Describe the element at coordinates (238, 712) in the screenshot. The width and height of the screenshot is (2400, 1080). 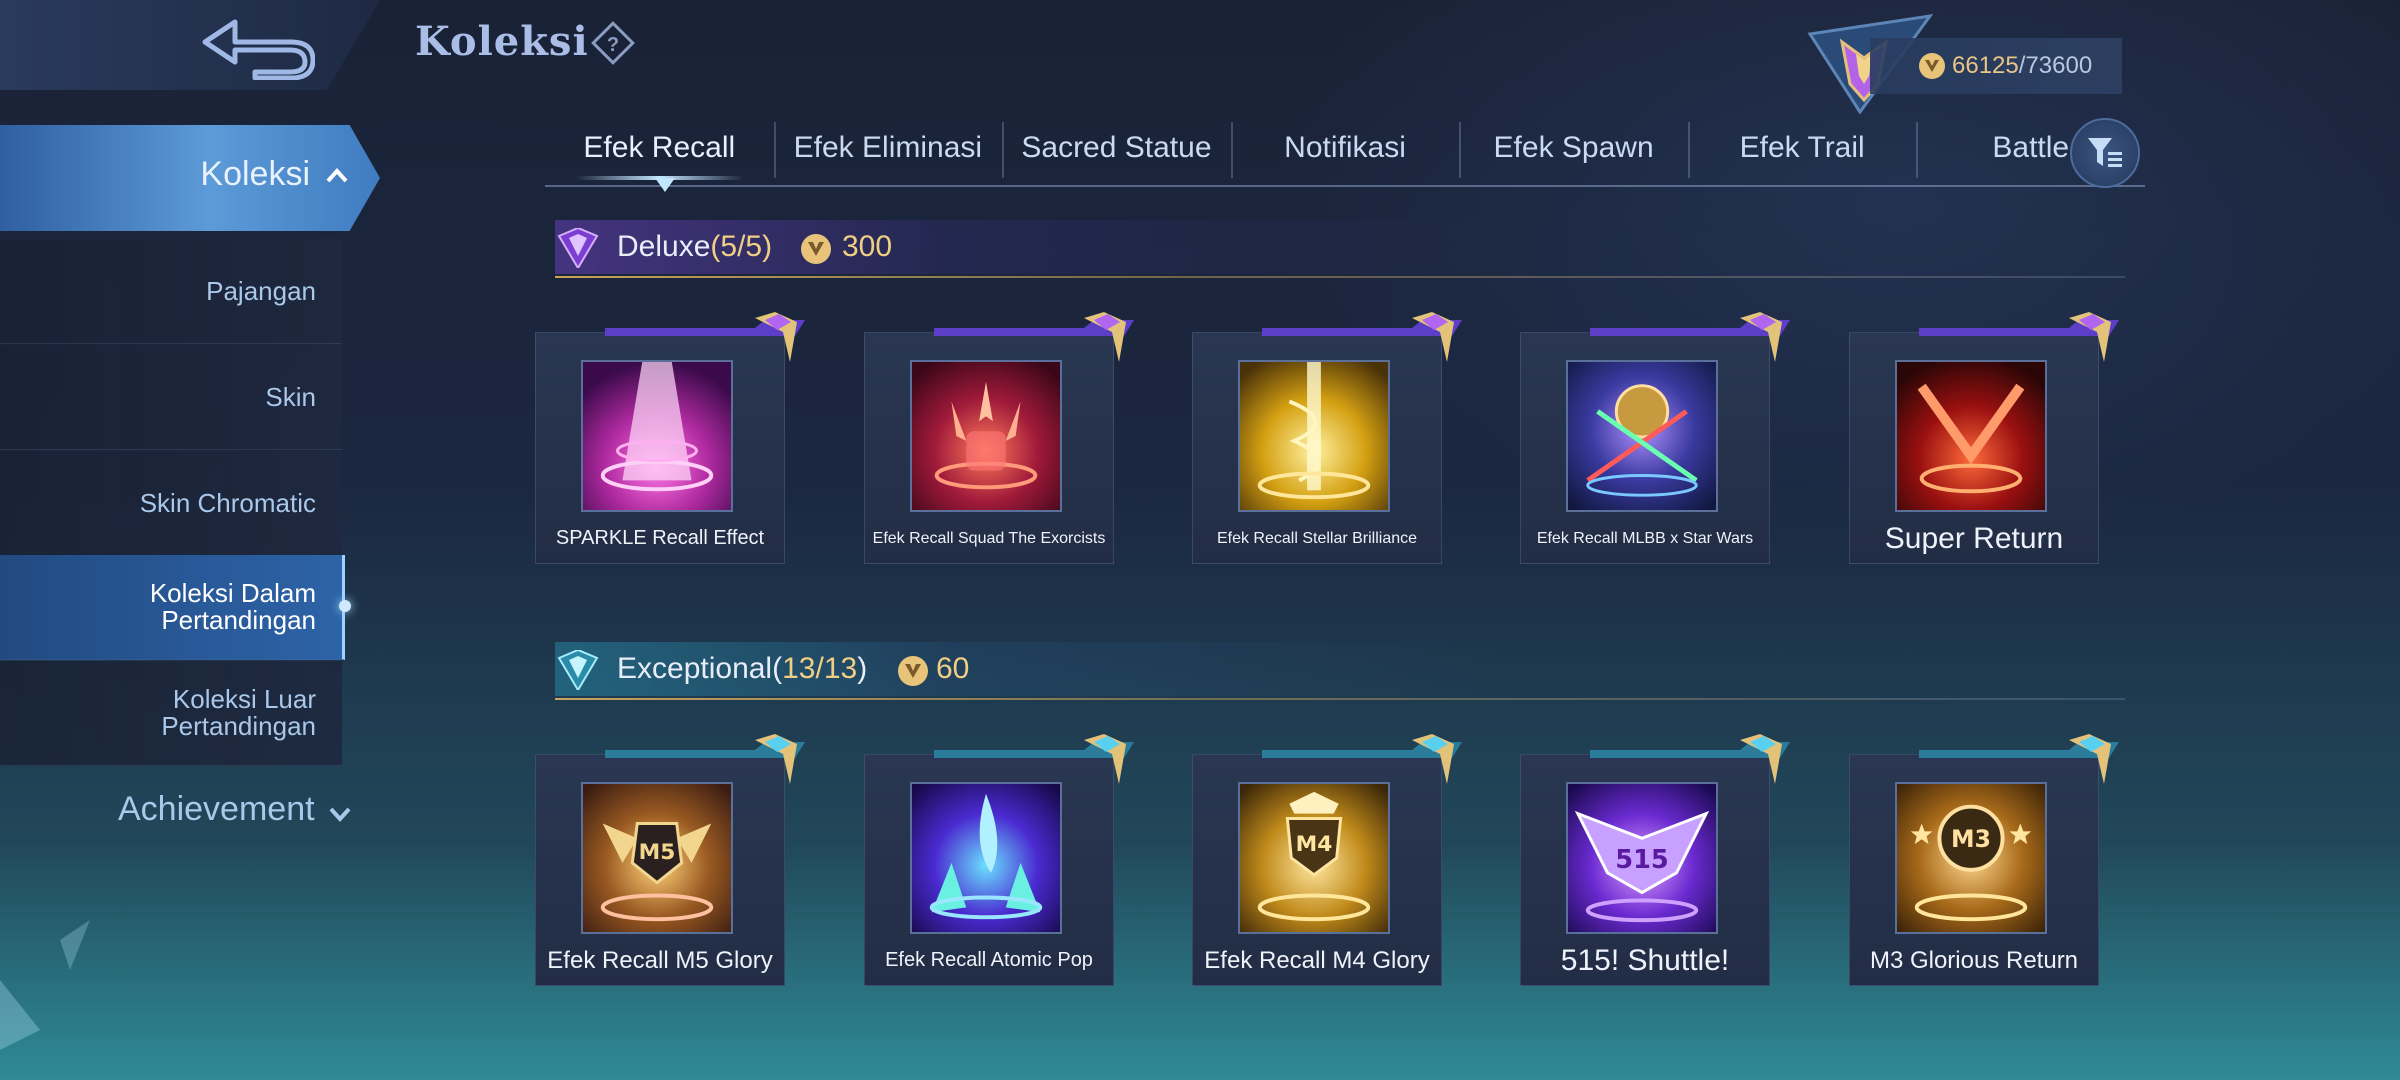
I see `sidebar-item-label: Koleksi Luar Pertandingan` at that location.